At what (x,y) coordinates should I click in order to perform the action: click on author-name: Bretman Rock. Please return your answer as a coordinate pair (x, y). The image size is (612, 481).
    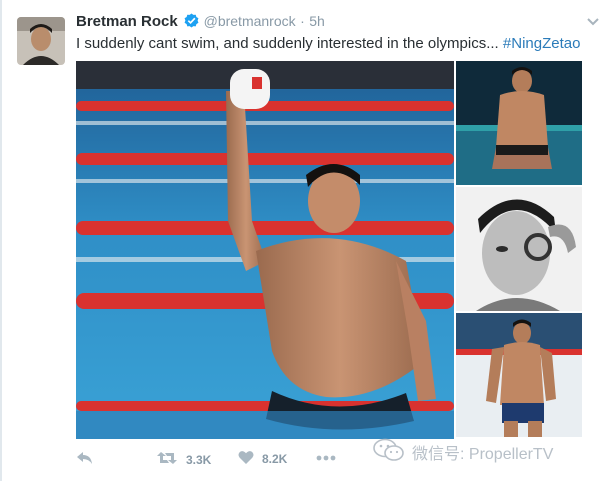
    Looking at the image, I should click on (127, 21).